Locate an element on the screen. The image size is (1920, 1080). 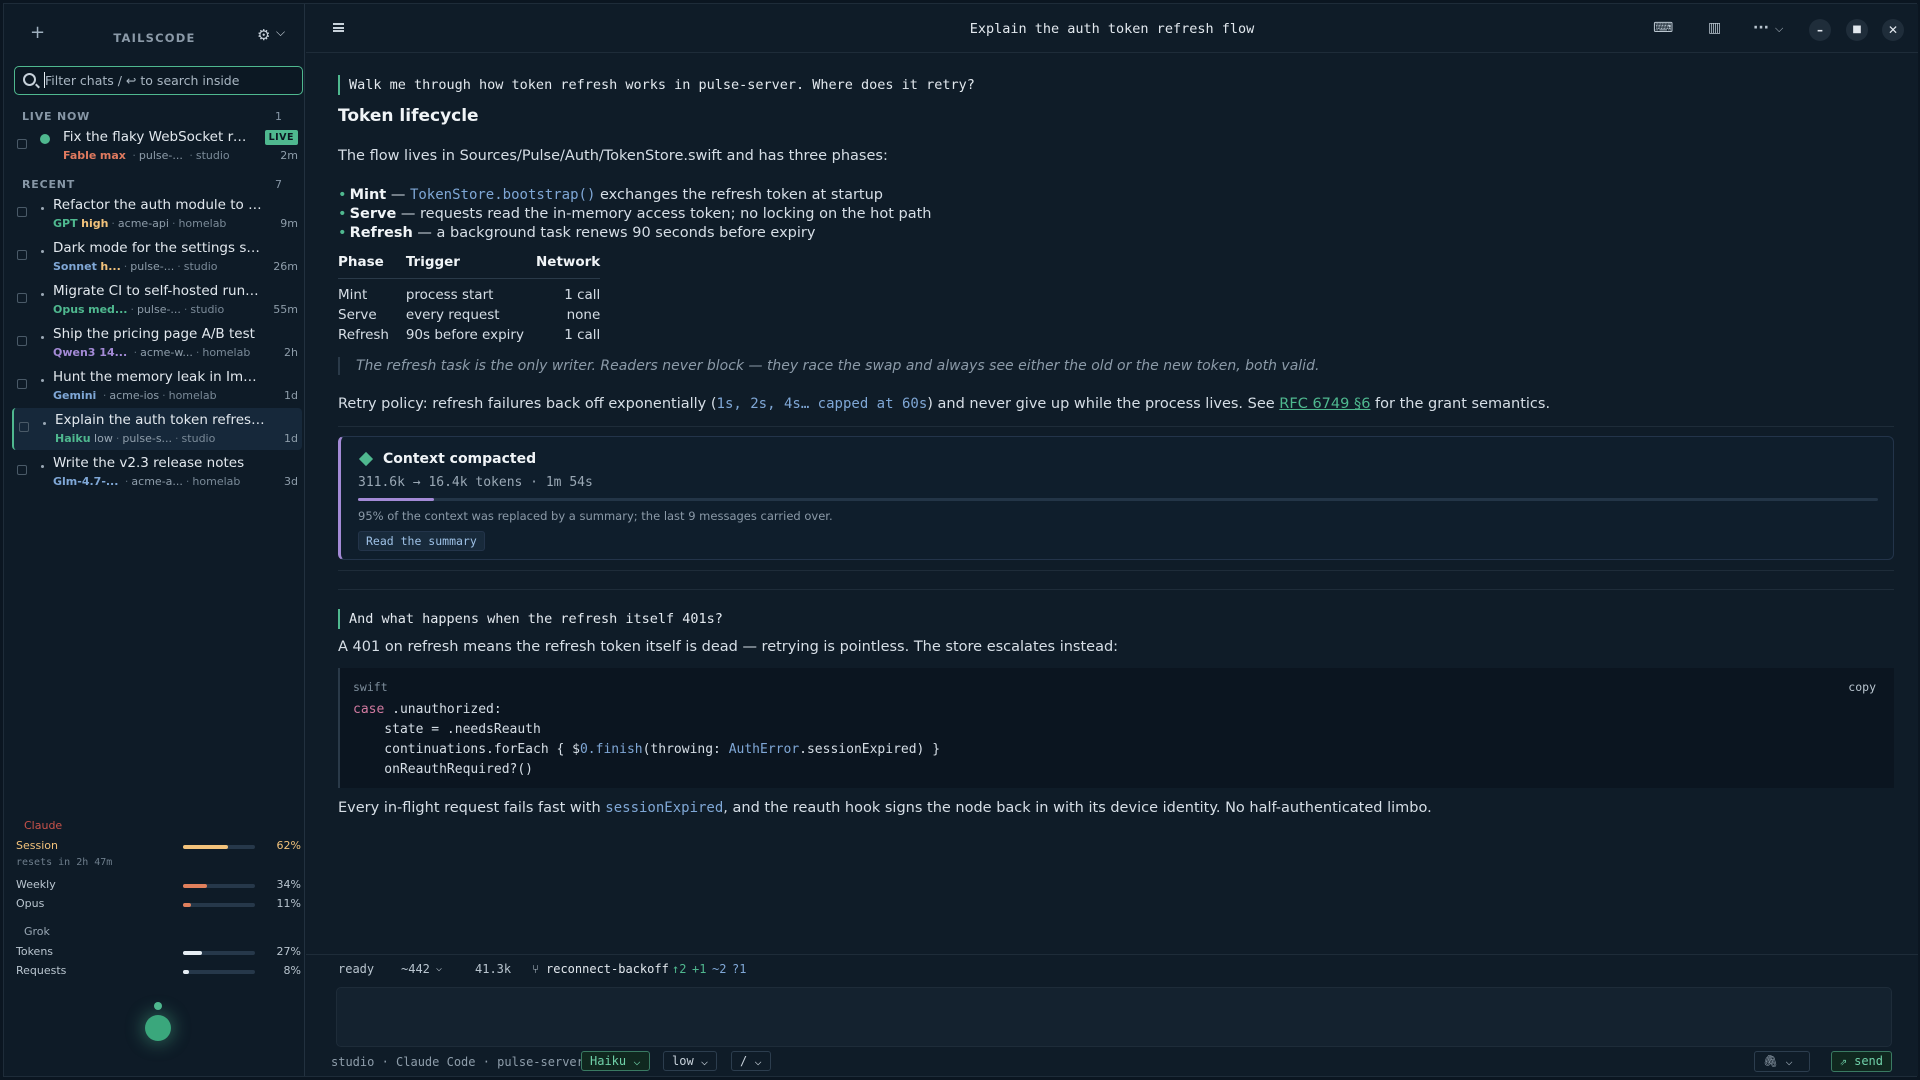
usage-tokens: Tokens 27% is located at coordinates (158, 953).